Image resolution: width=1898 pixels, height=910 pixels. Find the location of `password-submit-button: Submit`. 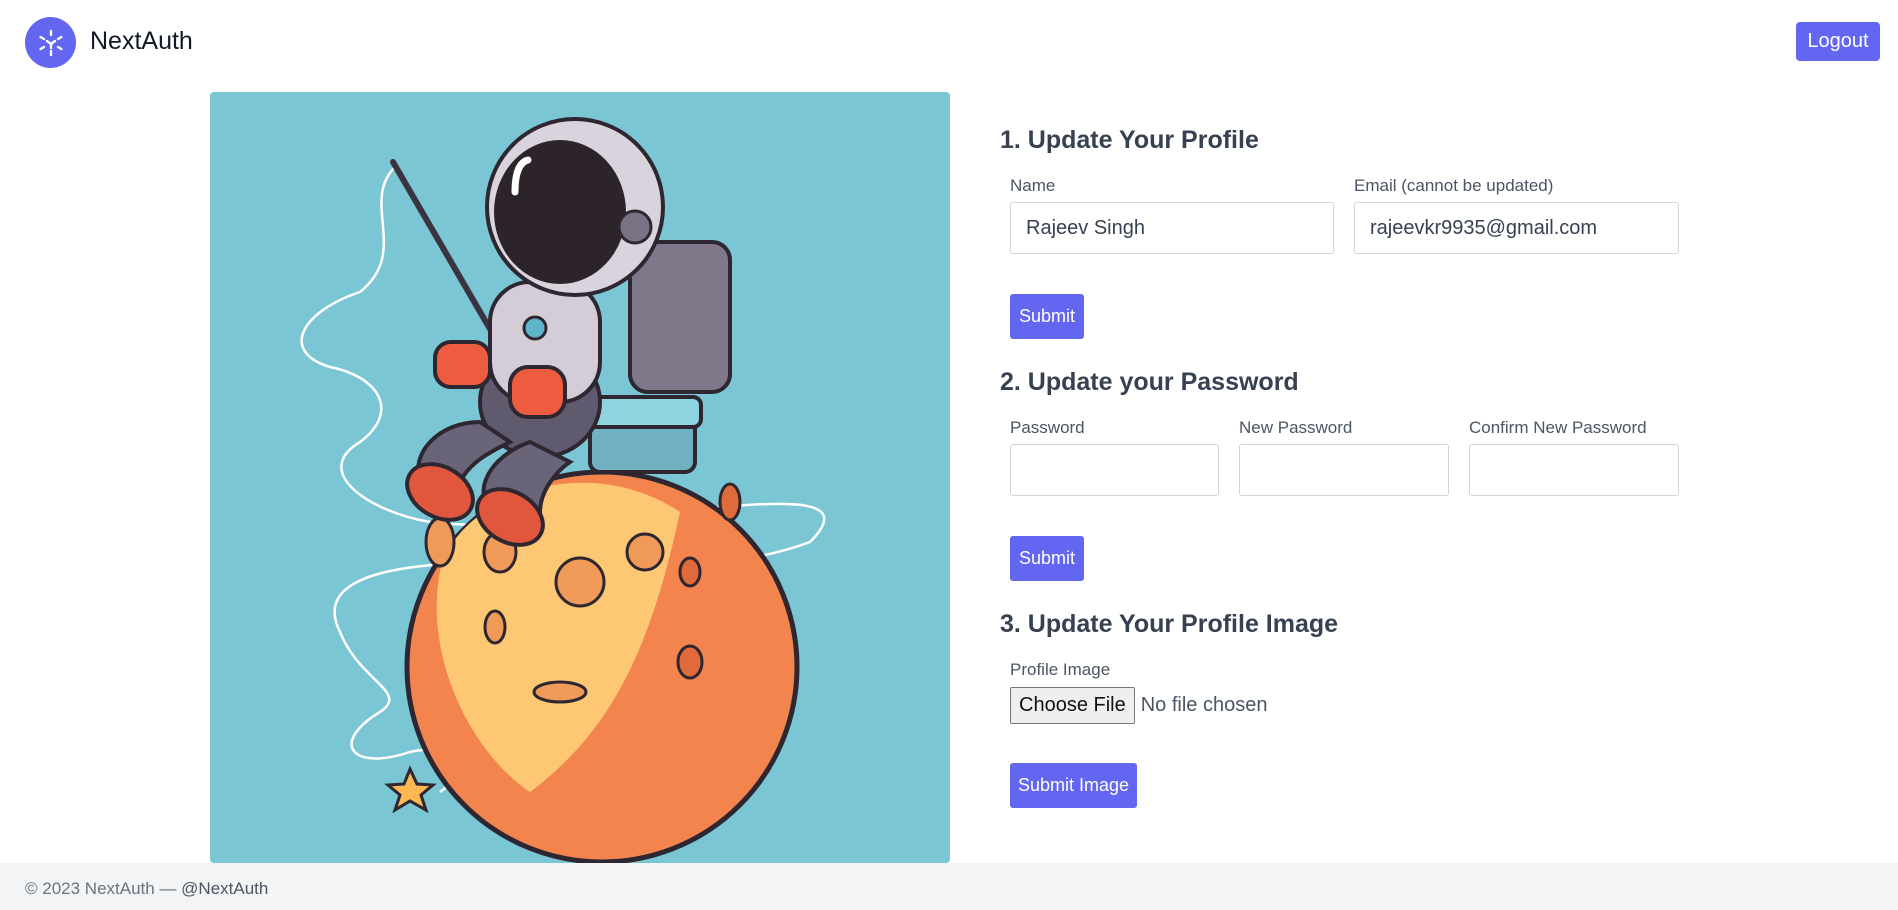

password-submit-button: Submit is located at coordinates (1047, 558).